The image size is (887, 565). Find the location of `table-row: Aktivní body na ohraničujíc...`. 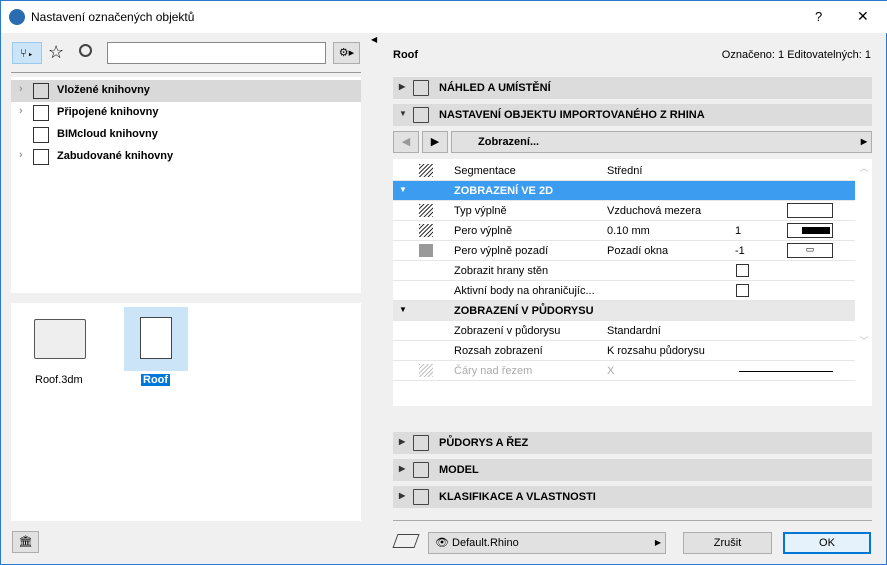

table-row: Aktivní body na ohraničujíc... is located at coordinates (624, 291).